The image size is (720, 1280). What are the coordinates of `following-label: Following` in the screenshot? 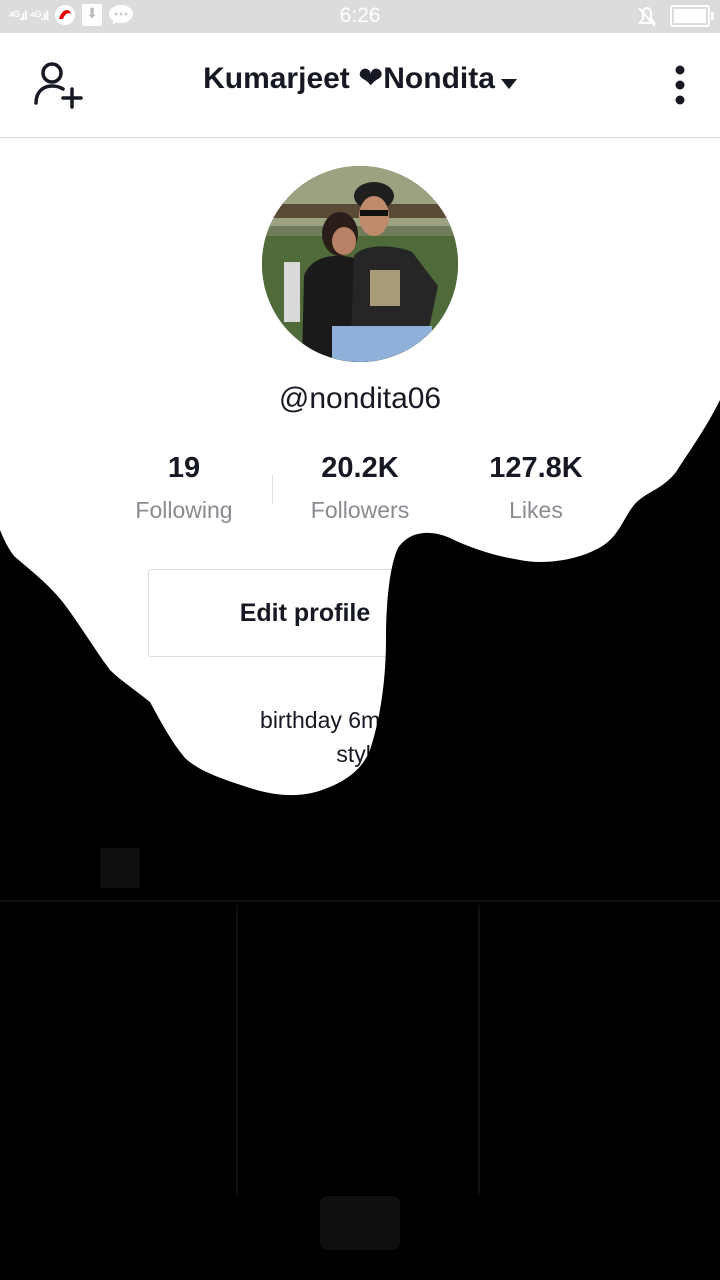 It's located at (184, 510).